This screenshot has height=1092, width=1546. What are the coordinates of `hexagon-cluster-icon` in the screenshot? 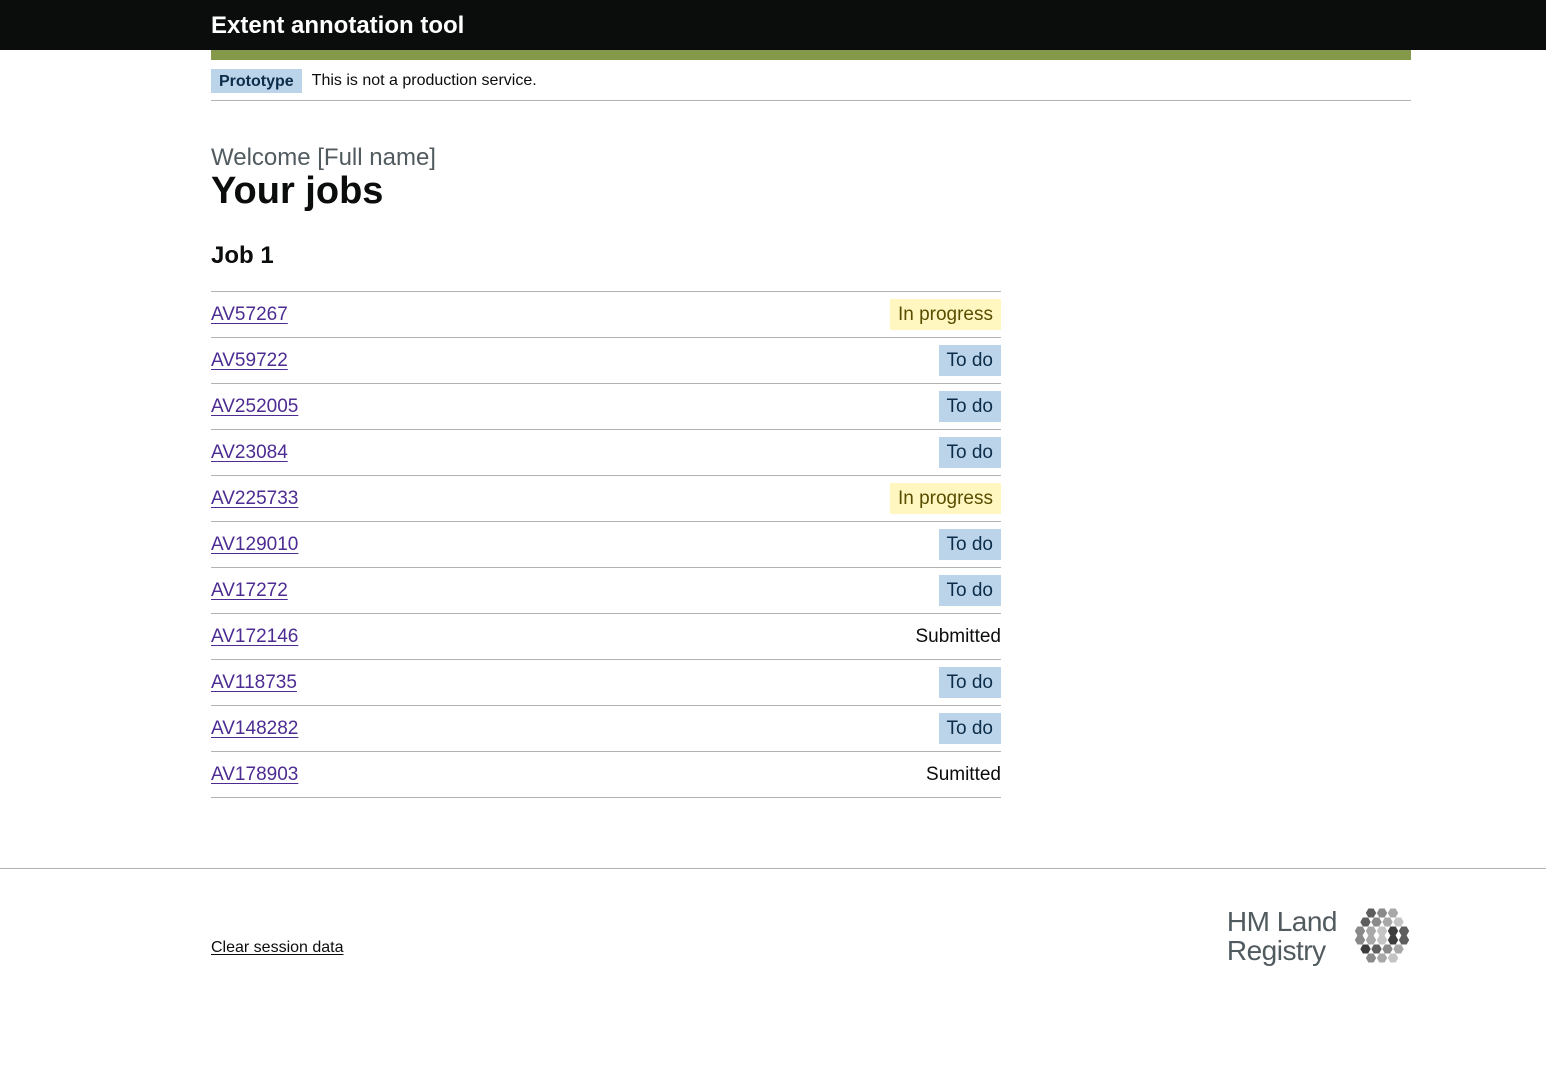 It's located at (1382, 935).